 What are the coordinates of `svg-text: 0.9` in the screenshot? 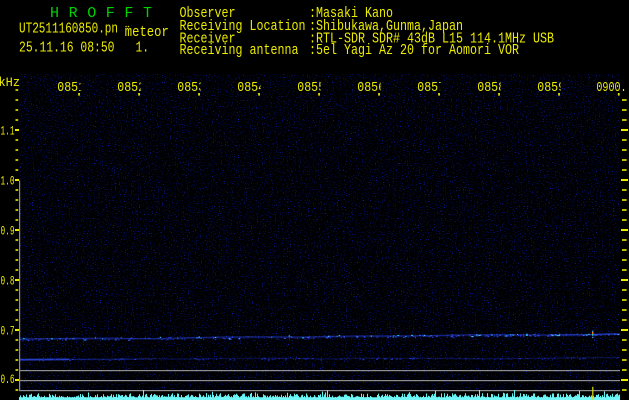 It's located at (8, 231).